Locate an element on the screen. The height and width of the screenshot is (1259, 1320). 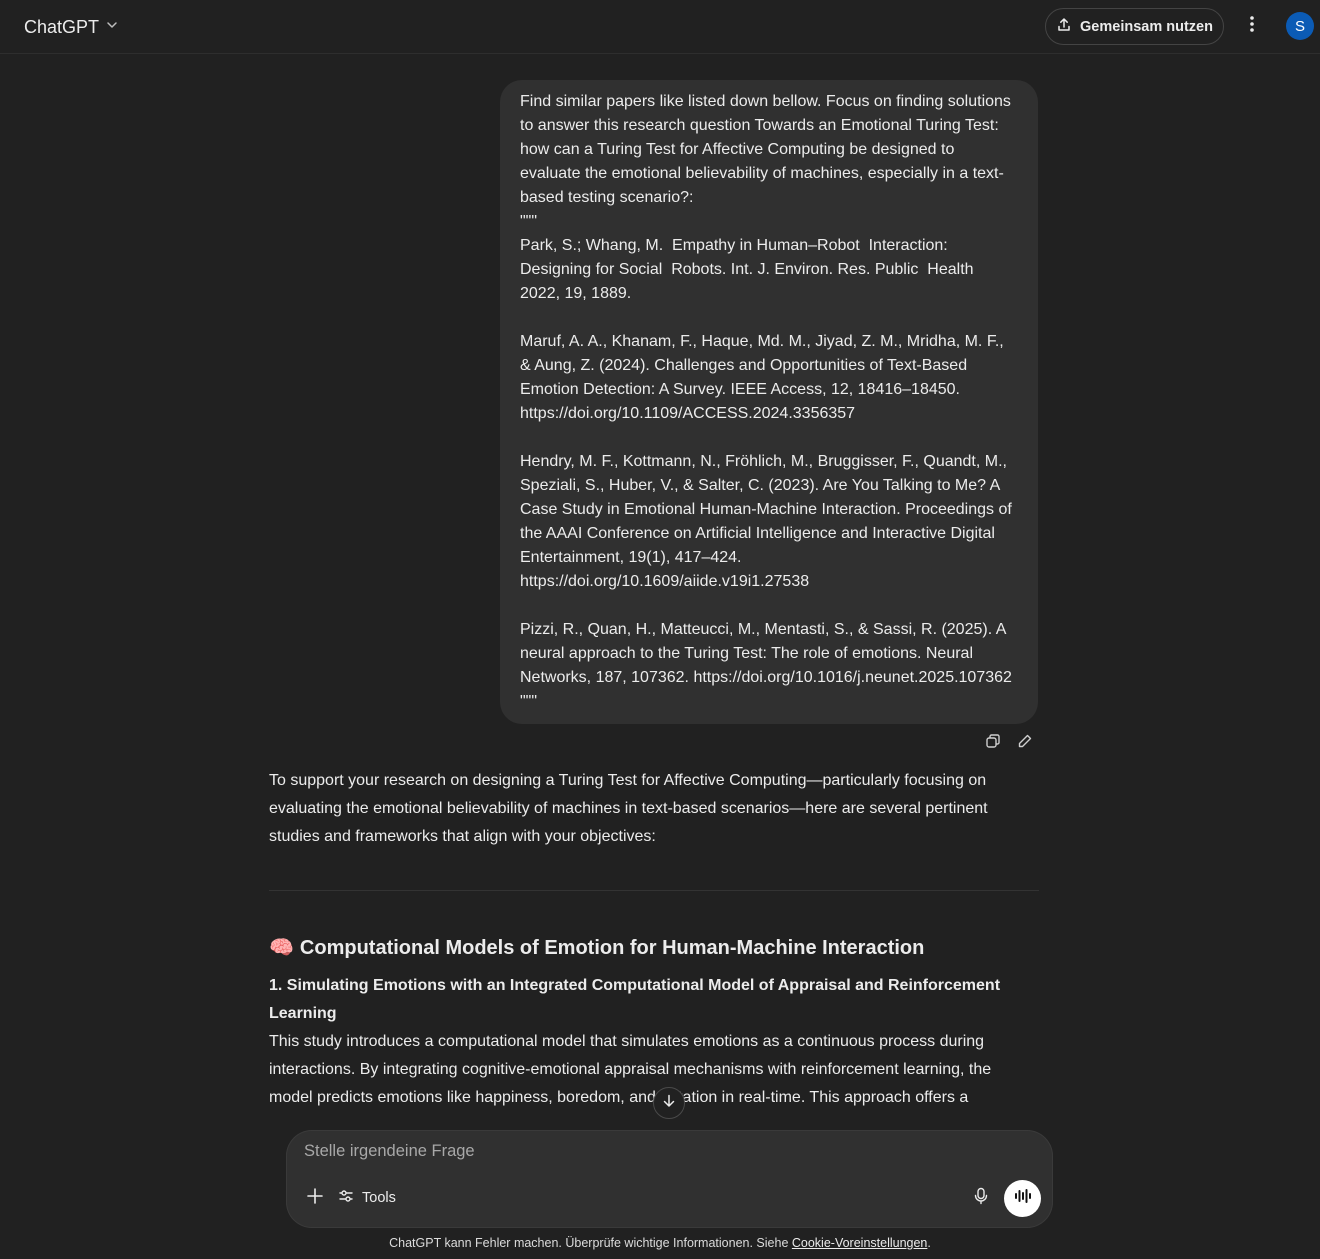
tools-label: Tools is located at coordinates (379, 1198).